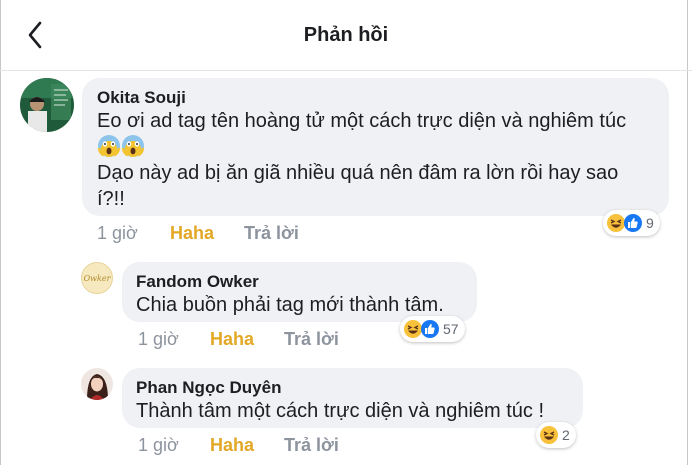  What do you see at coordinates (197, 282) in the screenshot?
I see `reply-author: Fandom Owker` at bounding box center [197, 282].